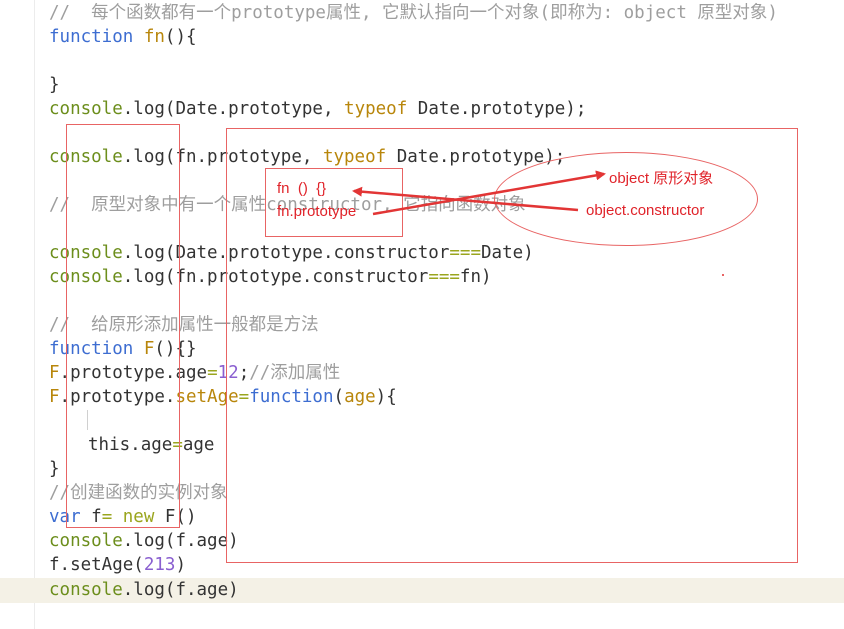 This screenshot has width=844, height=629. I want to click on annotation-arrows, so click(479, 193).